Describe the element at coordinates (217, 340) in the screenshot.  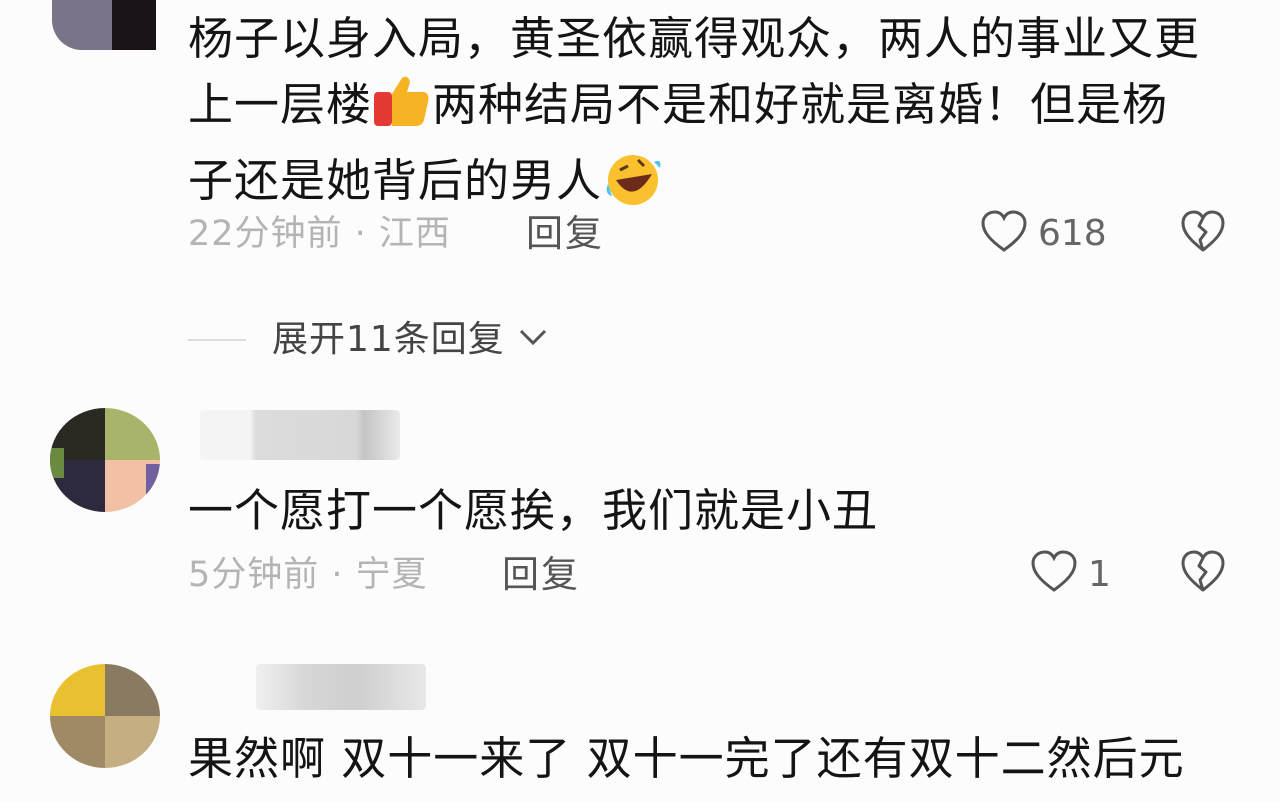
I see `expand-divider` at that location.